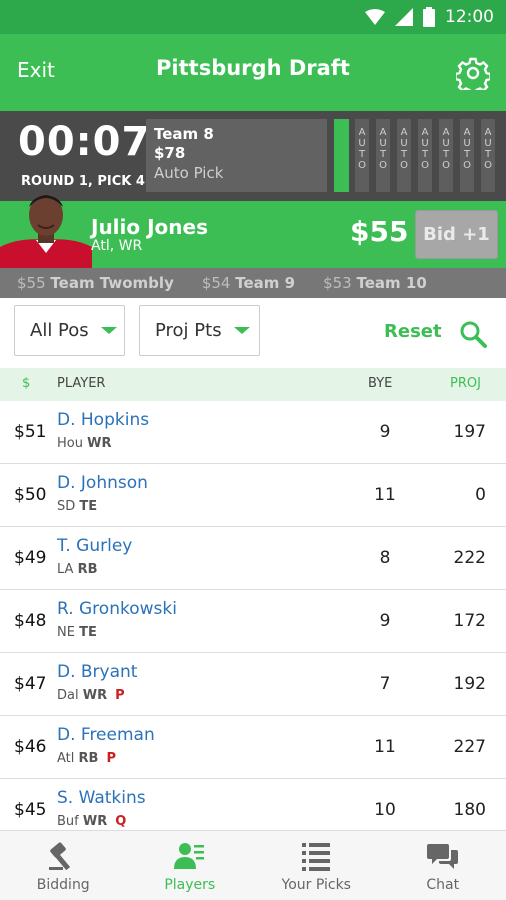 The width and height of the screenshot is (506, 900). What do you see at coordinates (117, 609) in the screenshot?
I see `row-player-name: R. Gronkowski` at bounding box center [117, 609].